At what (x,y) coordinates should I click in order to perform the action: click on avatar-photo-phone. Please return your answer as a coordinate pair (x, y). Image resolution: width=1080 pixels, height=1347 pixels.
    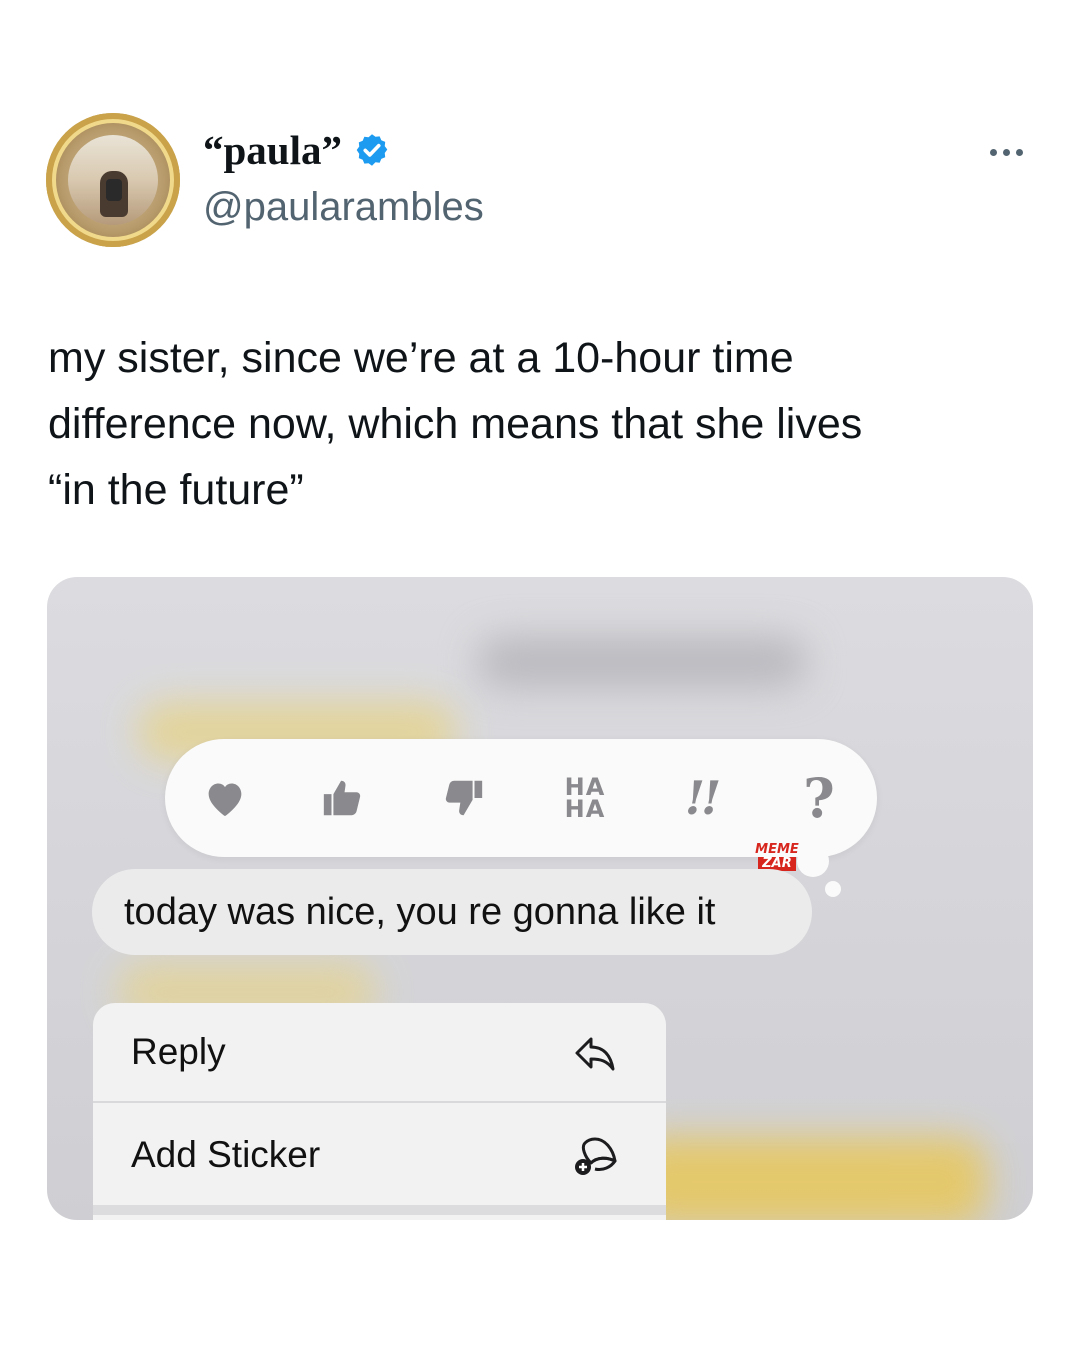
    Looking at the image, I should click on (114, 190).